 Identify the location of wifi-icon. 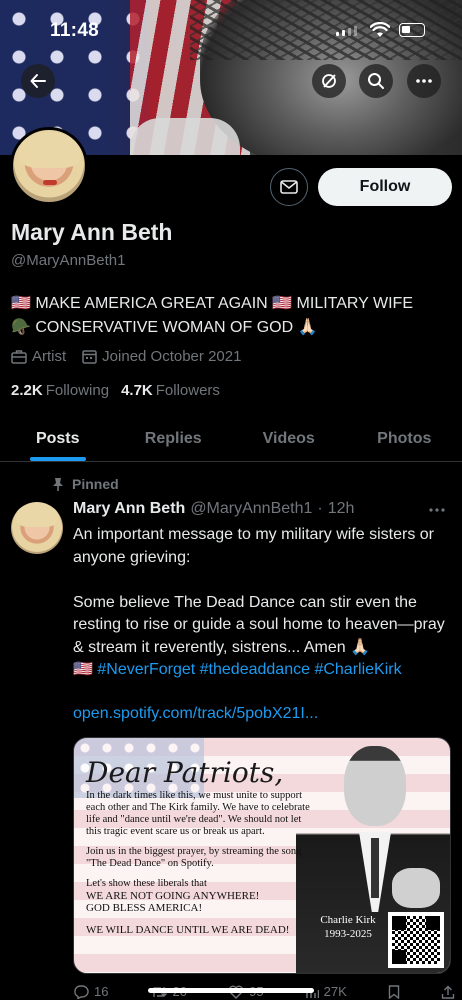
(380, 29).